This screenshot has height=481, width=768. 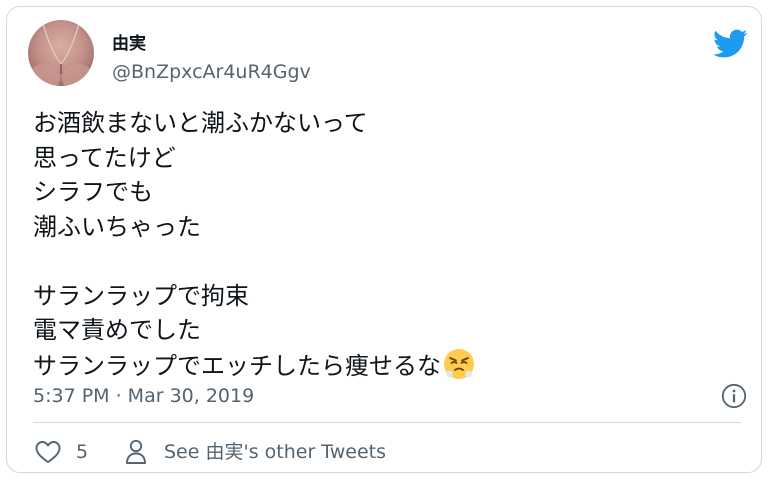 What do you see at coordinates (117, 226) in the screenshot?
I see `tweet-line: 潮ふいちゃった` at bounding box center [117, 226].